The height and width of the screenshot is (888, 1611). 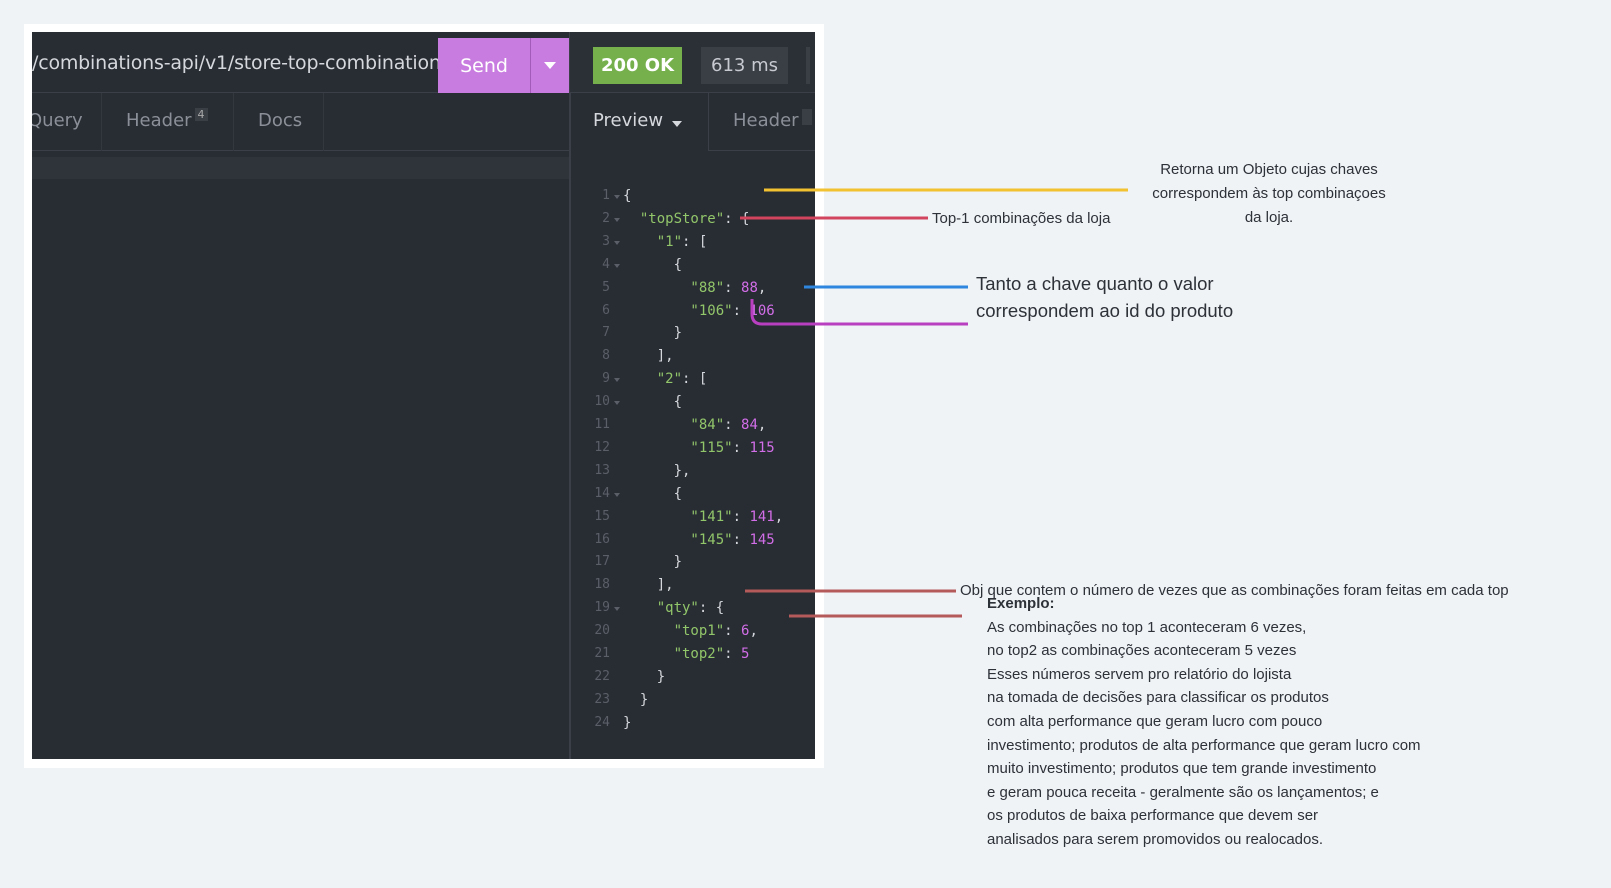 I want to click on json-punct: : [, so click(x=695, y=379).